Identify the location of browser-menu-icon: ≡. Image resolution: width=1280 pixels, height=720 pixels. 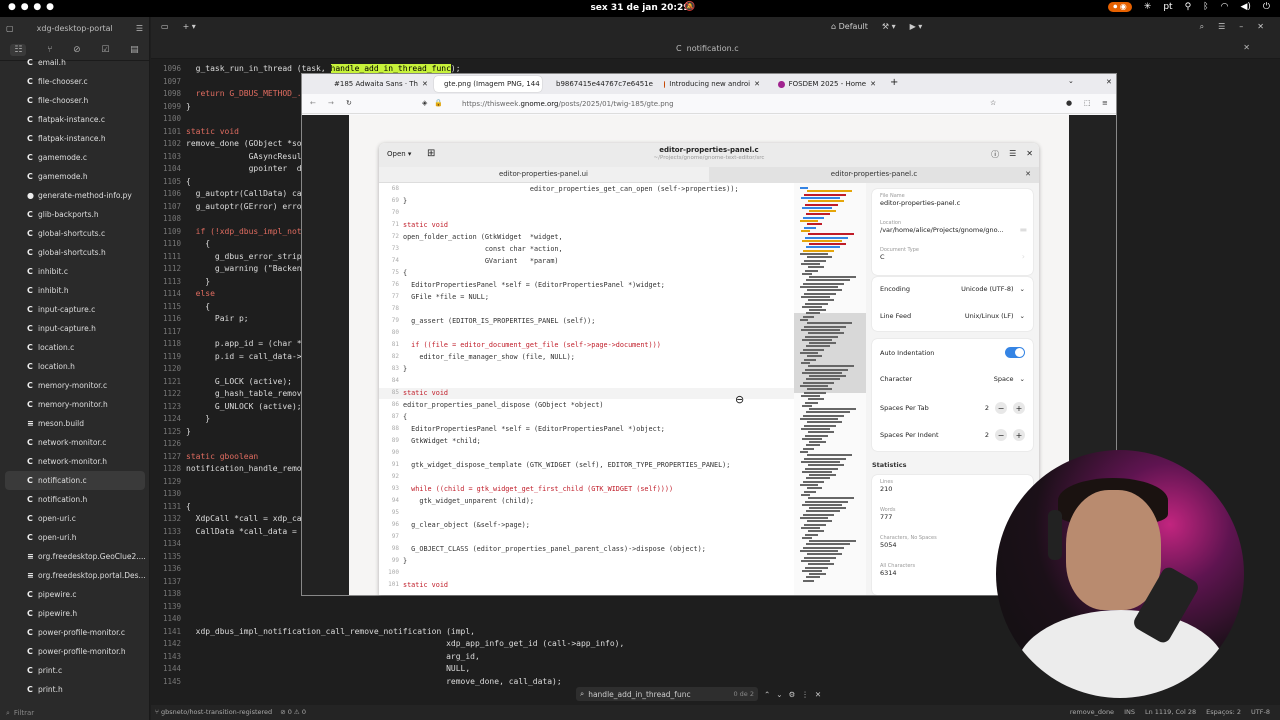
(1105, 103).